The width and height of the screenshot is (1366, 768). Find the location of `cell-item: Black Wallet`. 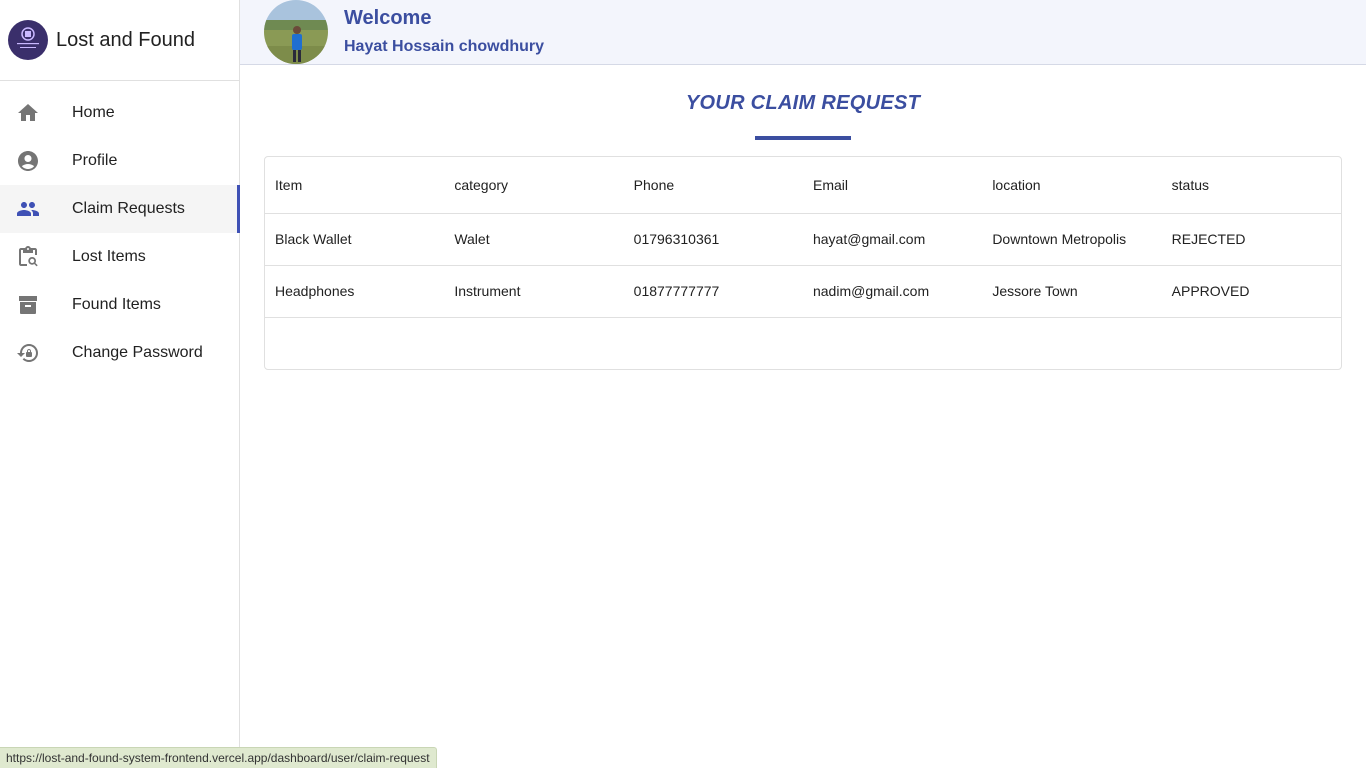

cell-item: Black Wallet is located at coordinates (313, 239).